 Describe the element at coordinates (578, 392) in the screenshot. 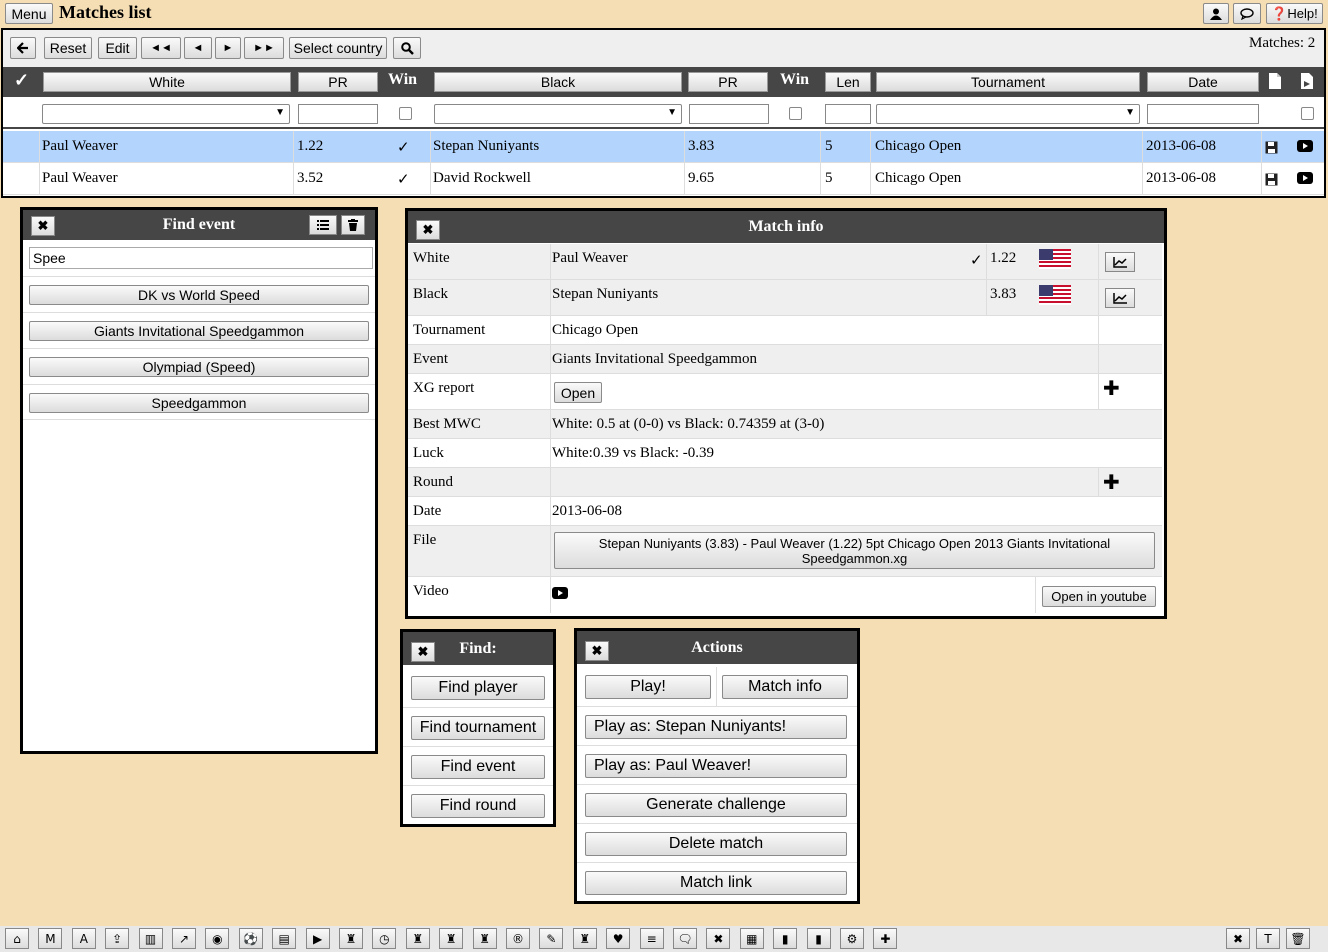

I see `open-xg-button: Open` at that location.